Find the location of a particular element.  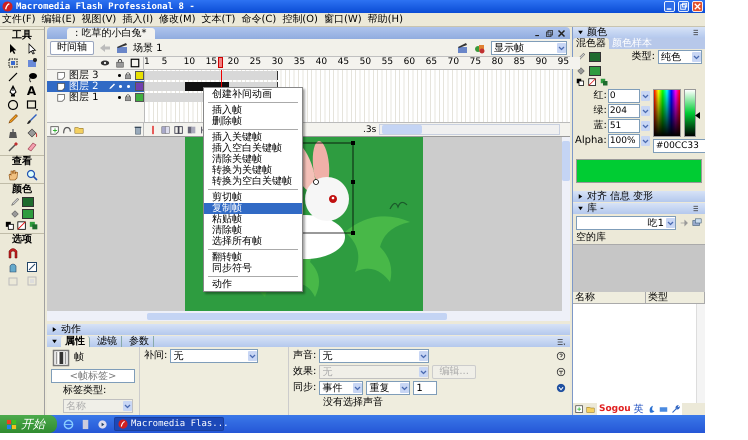

section-title: 选项 is located at coordinates (22, 239).